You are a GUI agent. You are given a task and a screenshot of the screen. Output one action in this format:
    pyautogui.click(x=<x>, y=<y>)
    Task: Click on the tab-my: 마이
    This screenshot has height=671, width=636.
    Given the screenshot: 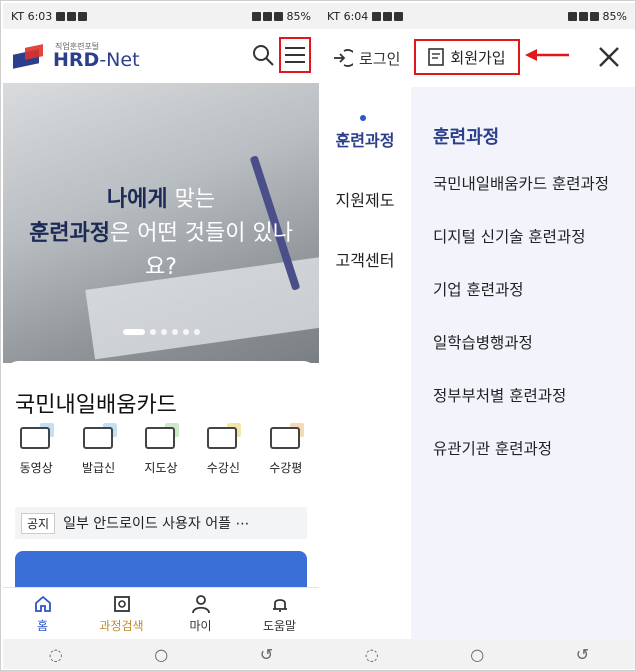 What is the action you would take?
    pyautogui.click(x=200, y=613)
    